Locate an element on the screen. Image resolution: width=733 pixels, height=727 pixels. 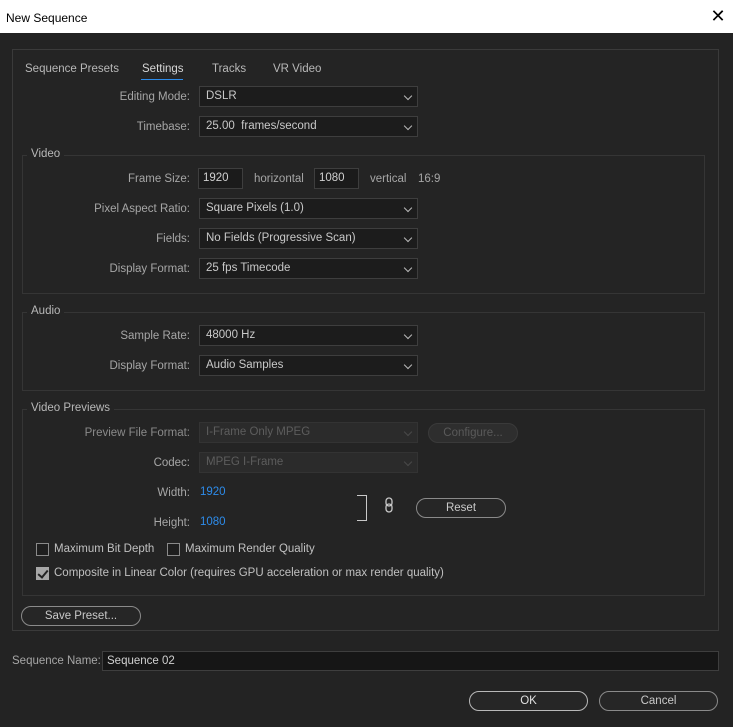
video-display-format-value: 25 fps Timecode is located at coordinates (248, 268).